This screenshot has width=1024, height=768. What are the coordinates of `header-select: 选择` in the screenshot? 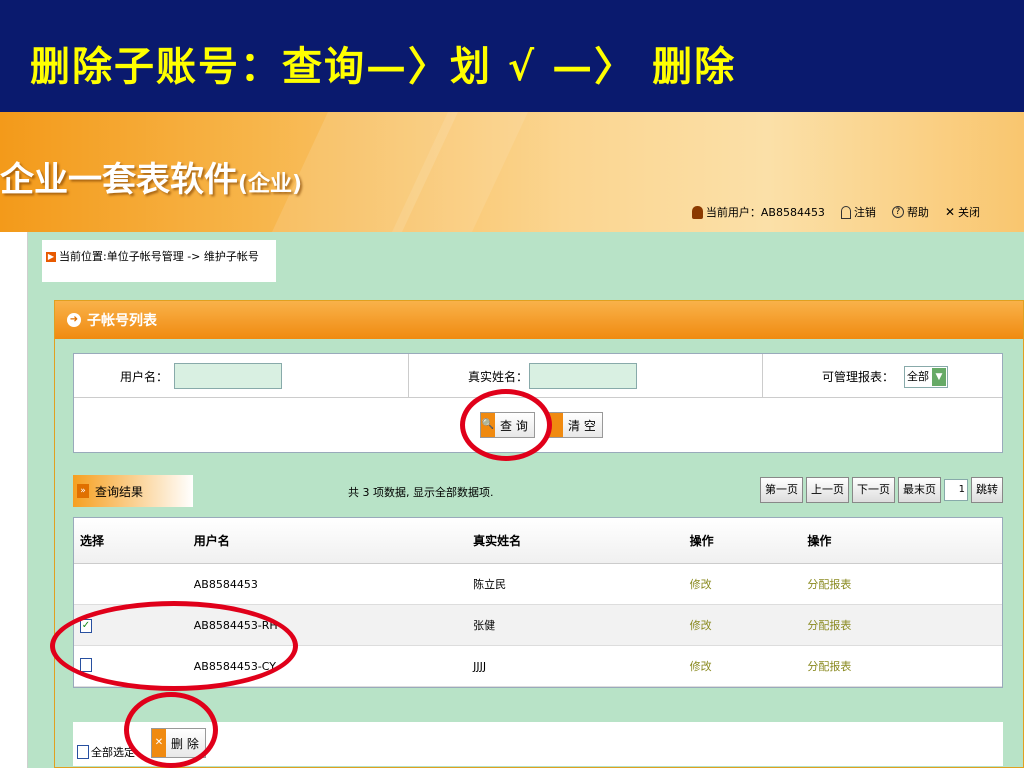 It's located at (92, 541).